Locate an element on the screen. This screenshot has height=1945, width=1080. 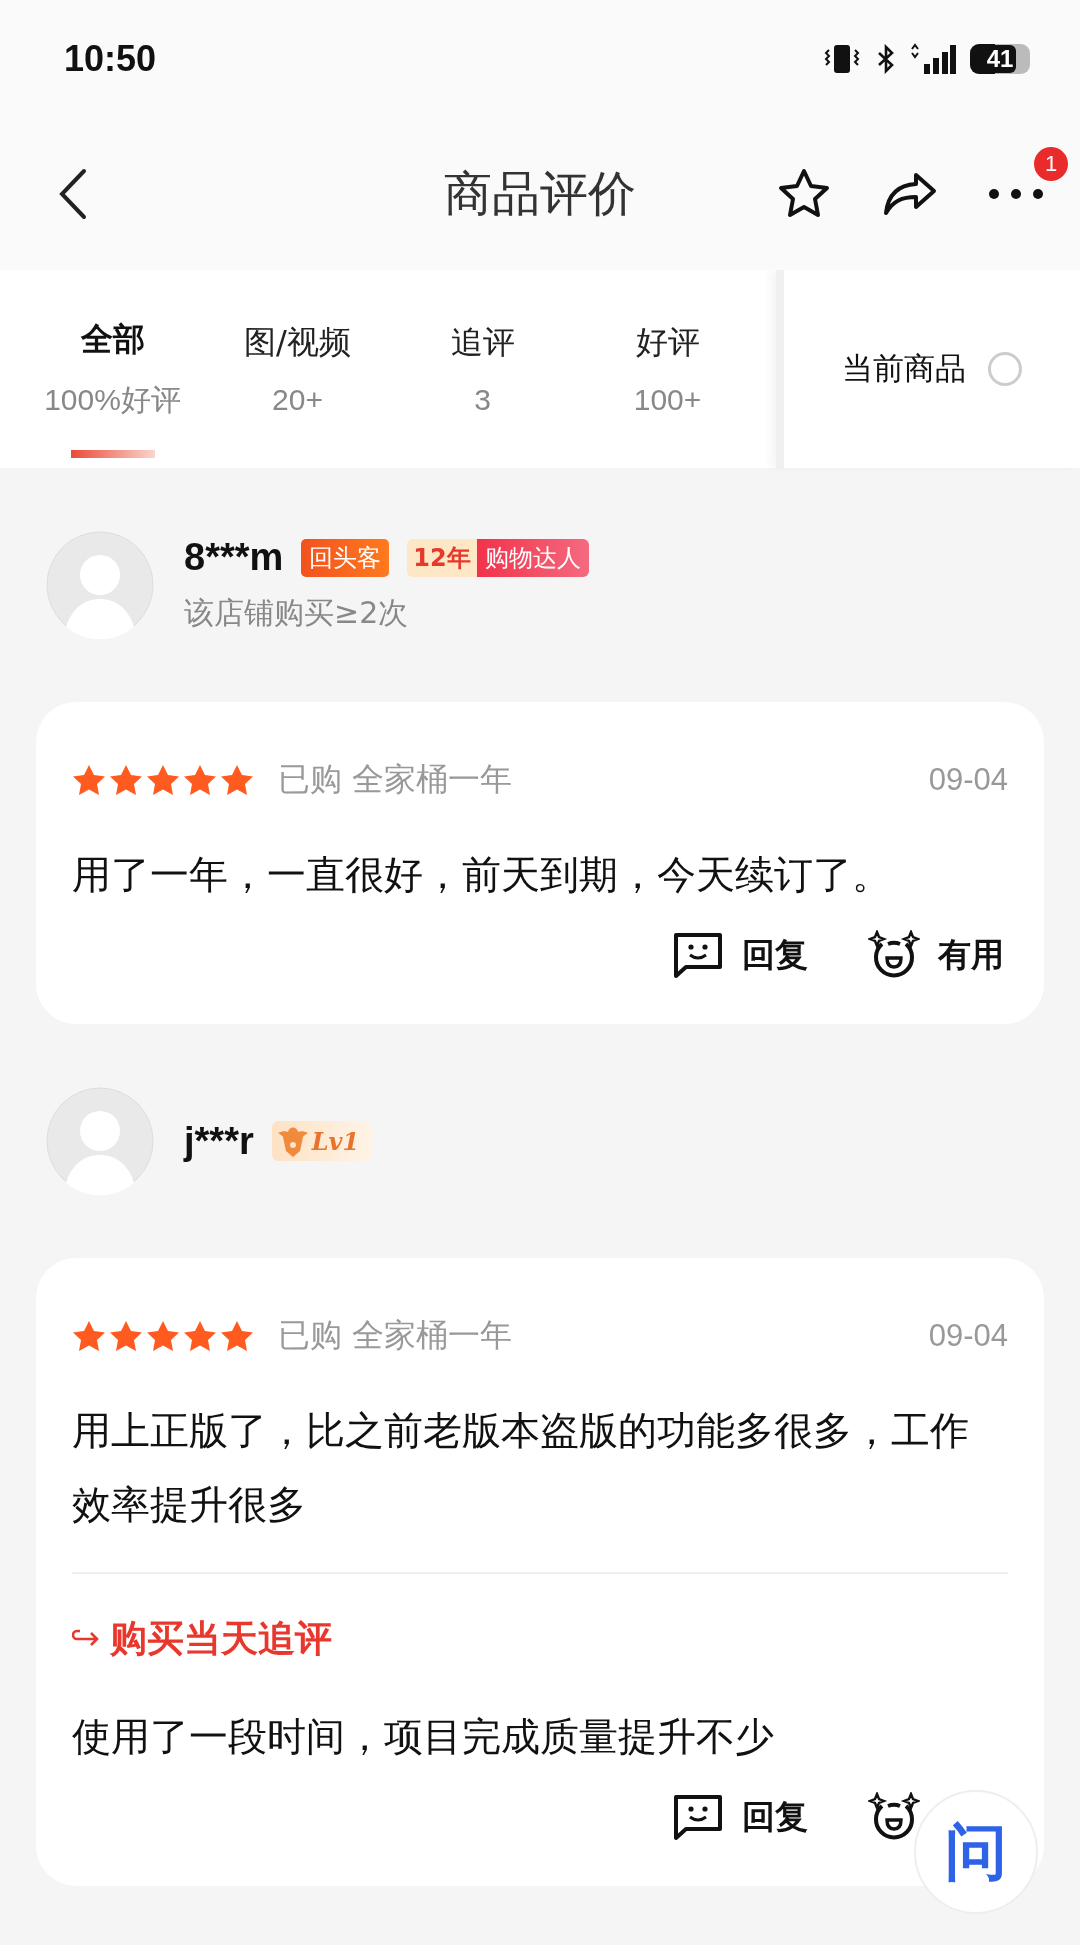
radio-button is located at coordinates (1005, 369).